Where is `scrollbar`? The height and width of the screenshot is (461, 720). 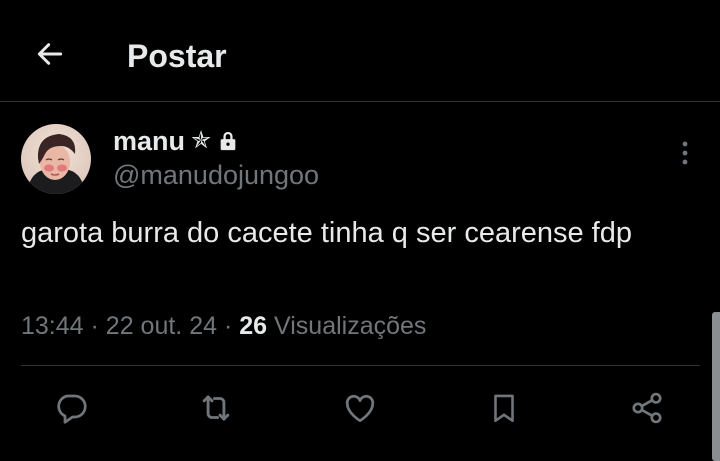
scrollbar is located at coordinates (716, 386).